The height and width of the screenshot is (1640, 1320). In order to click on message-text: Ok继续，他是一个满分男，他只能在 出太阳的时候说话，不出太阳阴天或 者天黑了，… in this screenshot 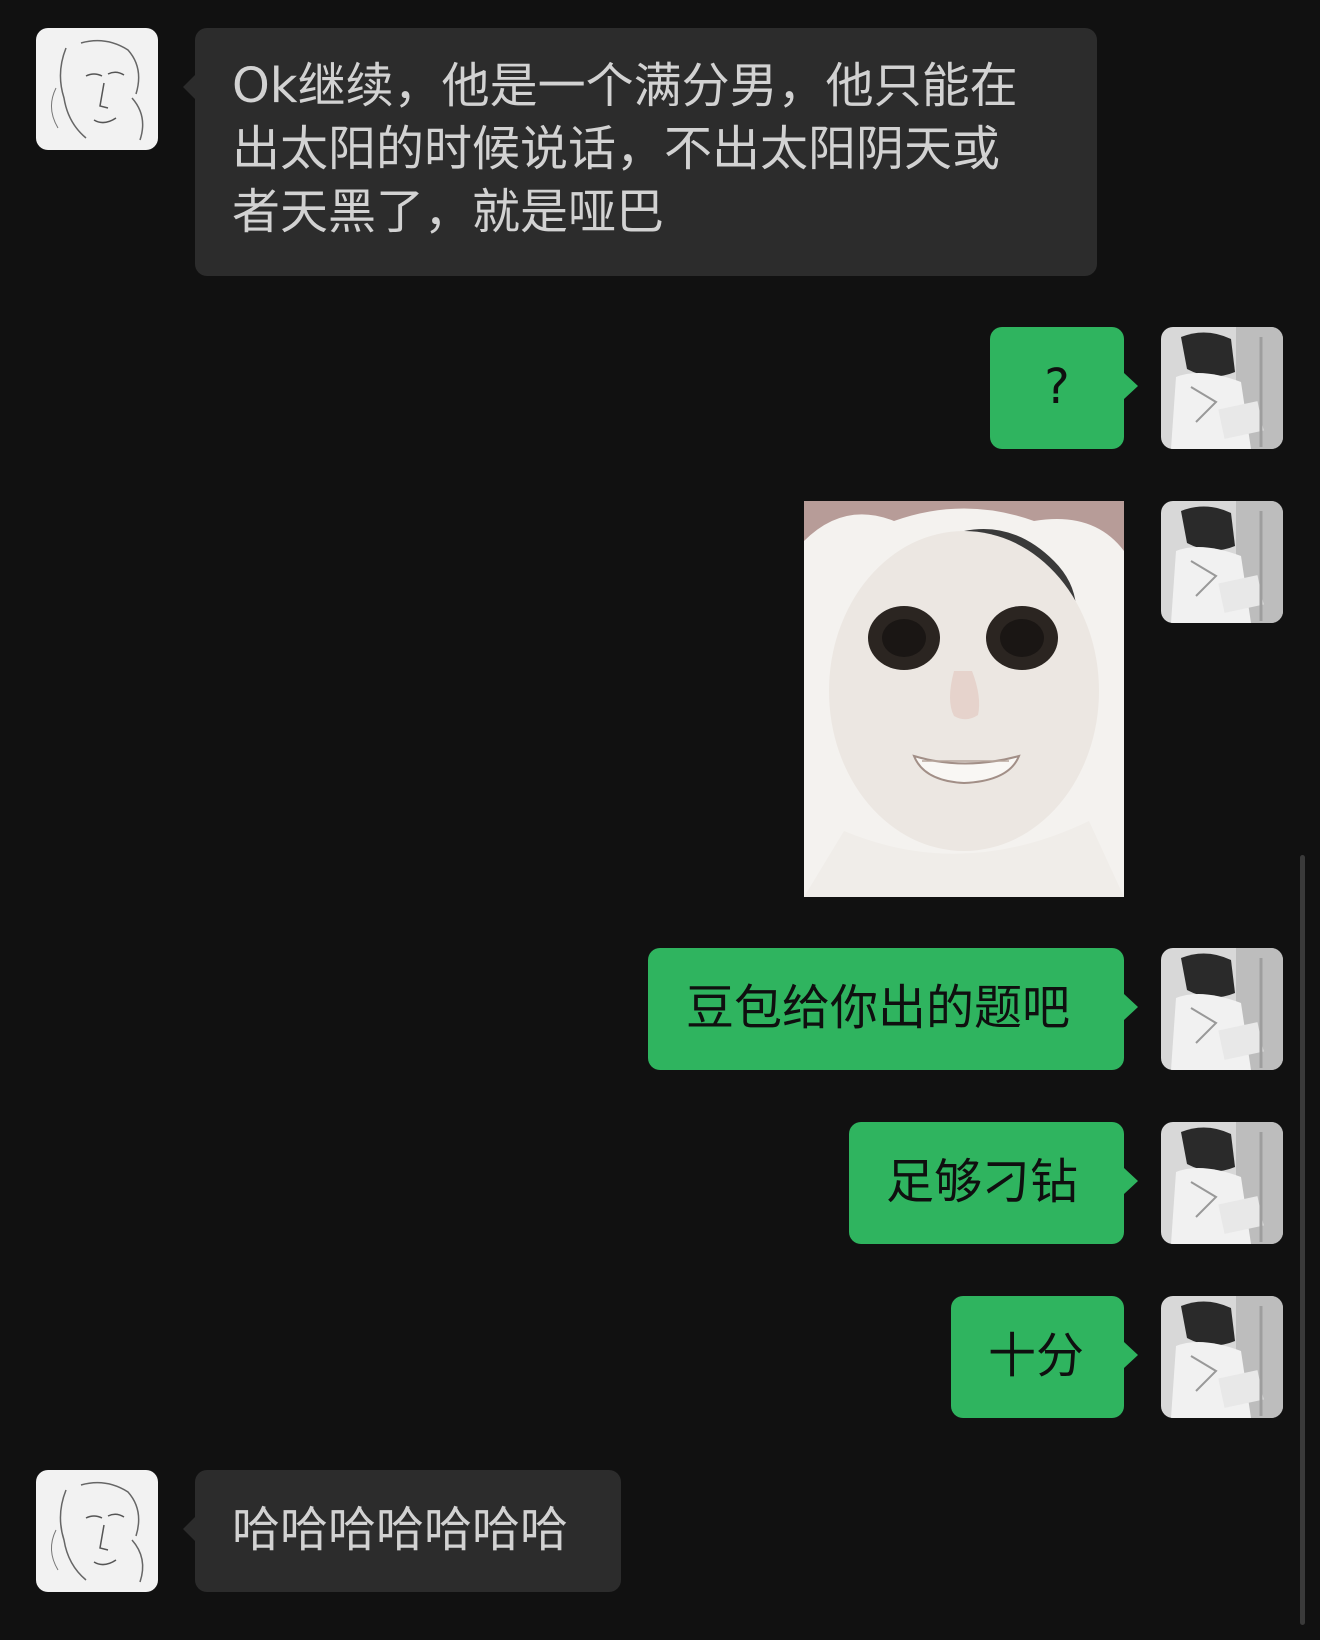, I will do `click(625, 149)`.